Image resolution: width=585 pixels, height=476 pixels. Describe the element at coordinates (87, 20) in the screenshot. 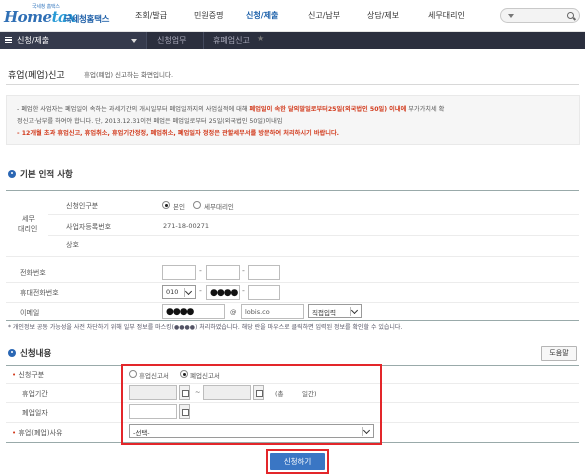

I see `logo-korean-text: 국세청홈택스` at that location.